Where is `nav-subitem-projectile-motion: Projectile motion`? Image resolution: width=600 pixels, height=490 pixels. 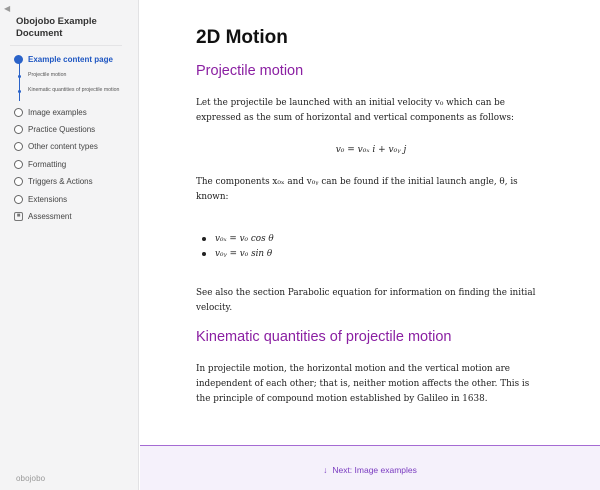 nav-subitem-projectile-motion: Projectile motion is located at coordinates (69, 75).